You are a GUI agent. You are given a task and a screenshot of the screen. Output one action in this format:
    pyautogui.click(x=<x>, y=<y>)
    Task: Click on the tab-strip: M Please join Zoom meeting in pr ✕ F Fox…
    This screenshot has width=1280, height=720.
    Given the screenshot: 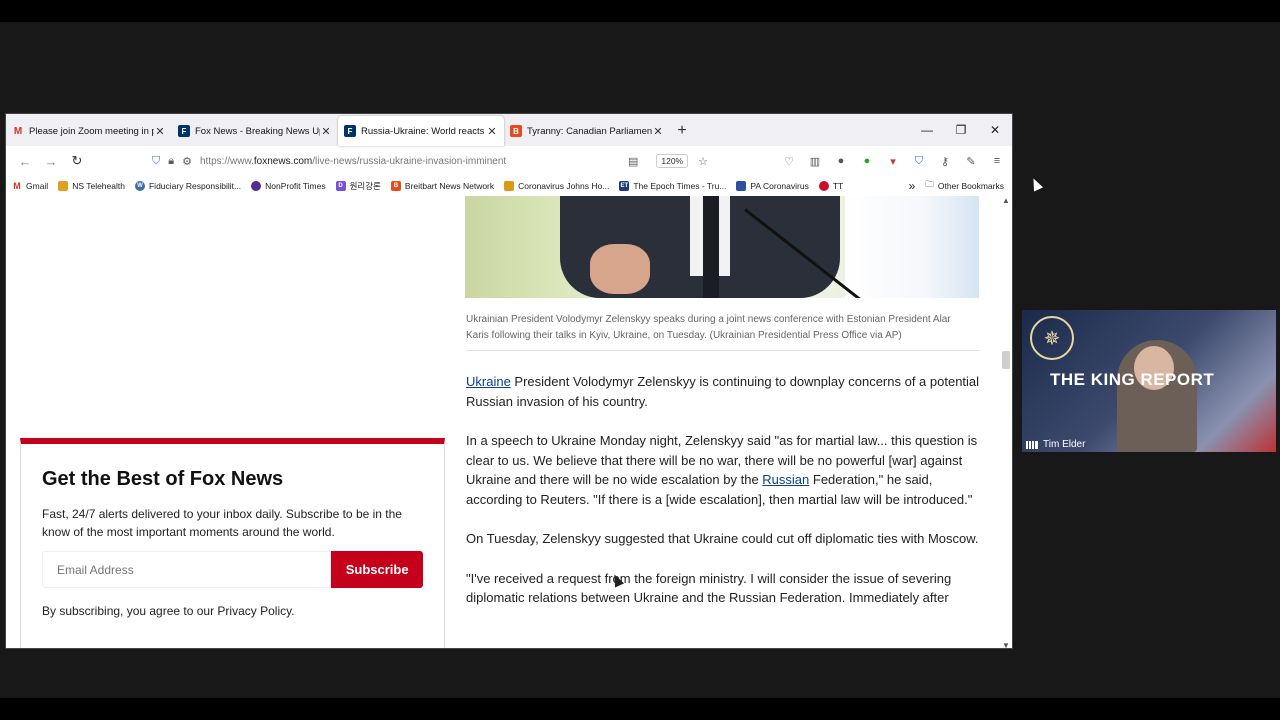 What is the action you would take?
    pyautogui.click(x=509, y=130)
    